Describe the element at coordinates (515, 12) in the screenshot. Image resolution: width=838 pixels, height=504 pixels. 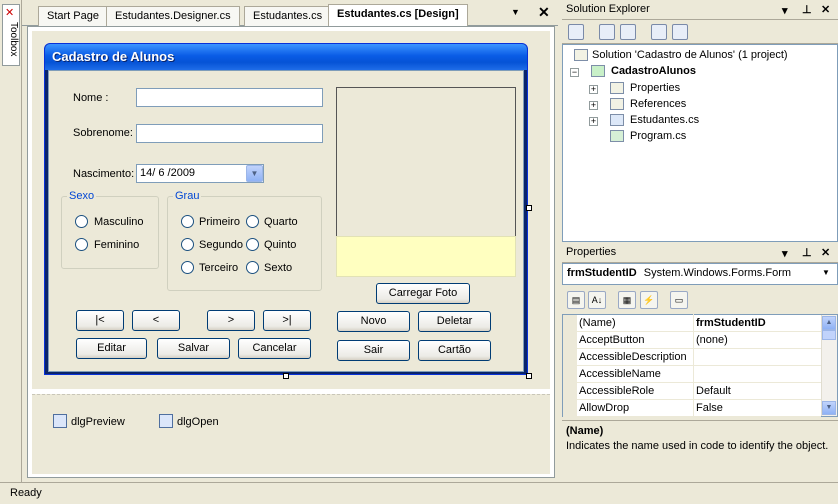
I see `tab-list-icon: ▼` at that location.